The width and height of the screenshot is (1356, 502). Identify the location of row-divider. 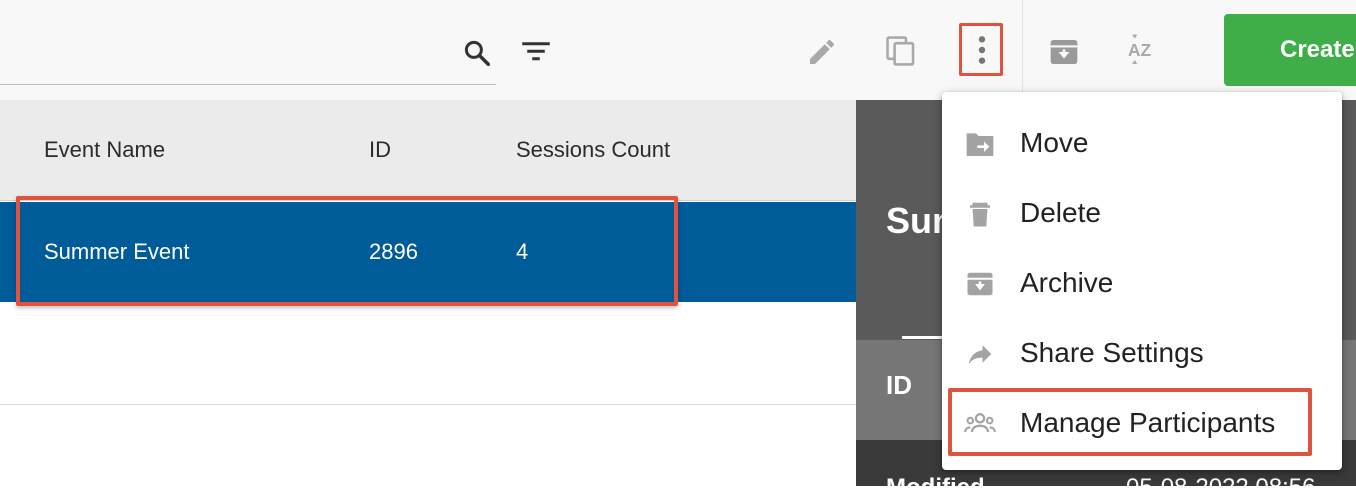
(428, 404).